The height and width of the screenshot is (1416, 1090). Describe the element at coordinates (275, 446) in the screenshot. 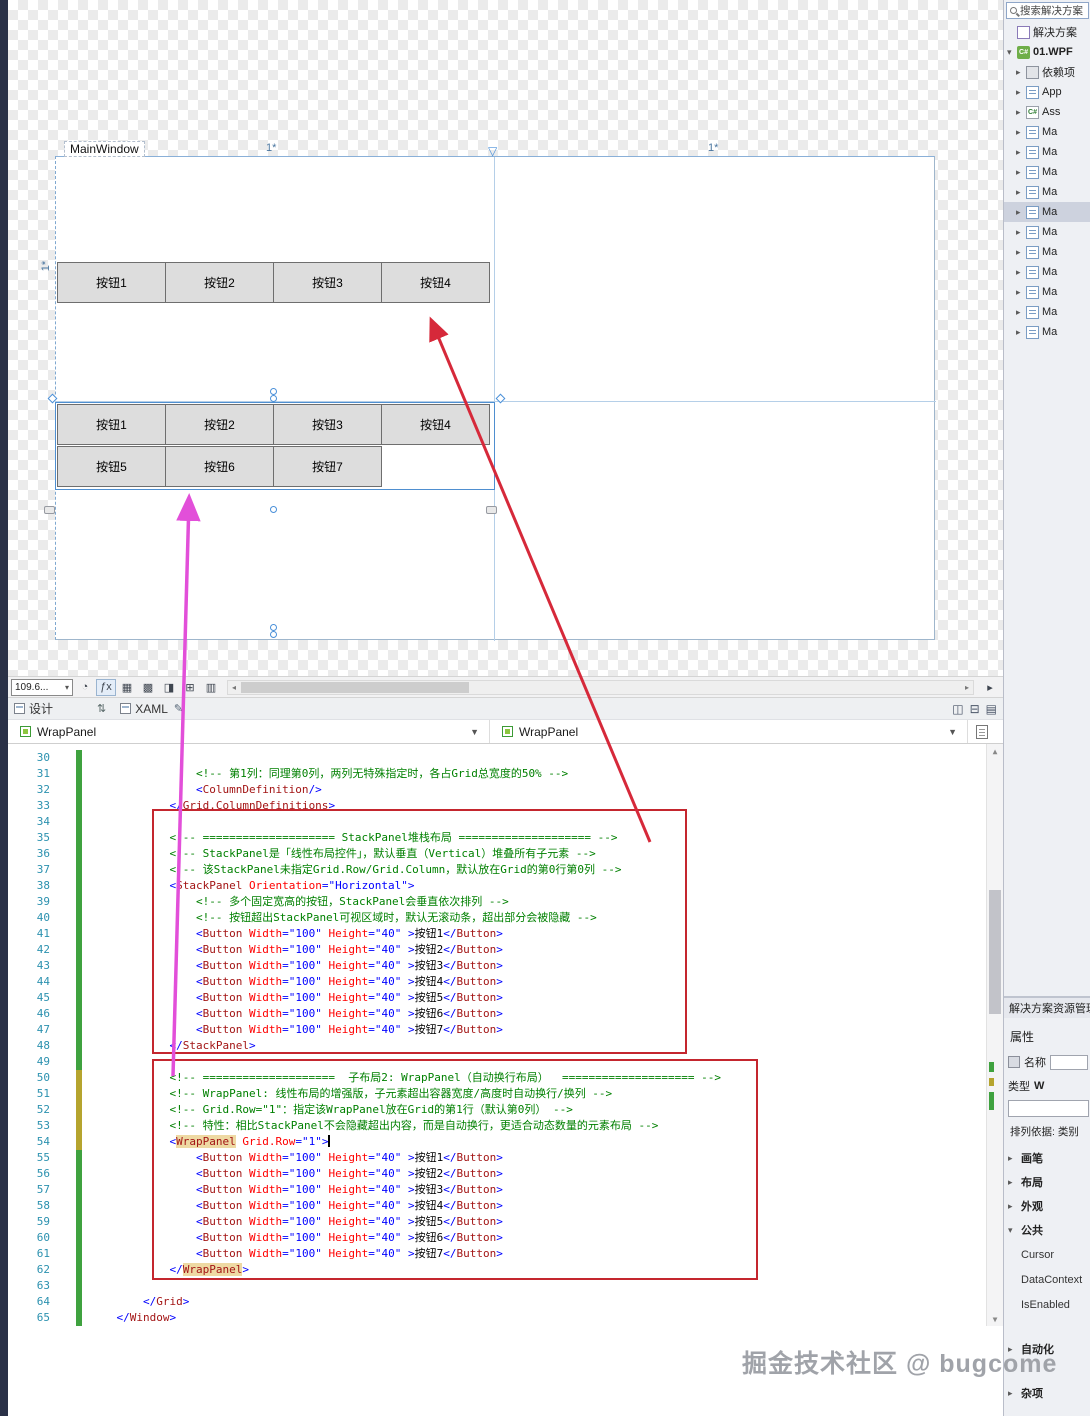

I see `wrappanel-selection: 按钮1 按钮2 按钮3 按钮4 按钮5 按钮6 按钮7` at that location.